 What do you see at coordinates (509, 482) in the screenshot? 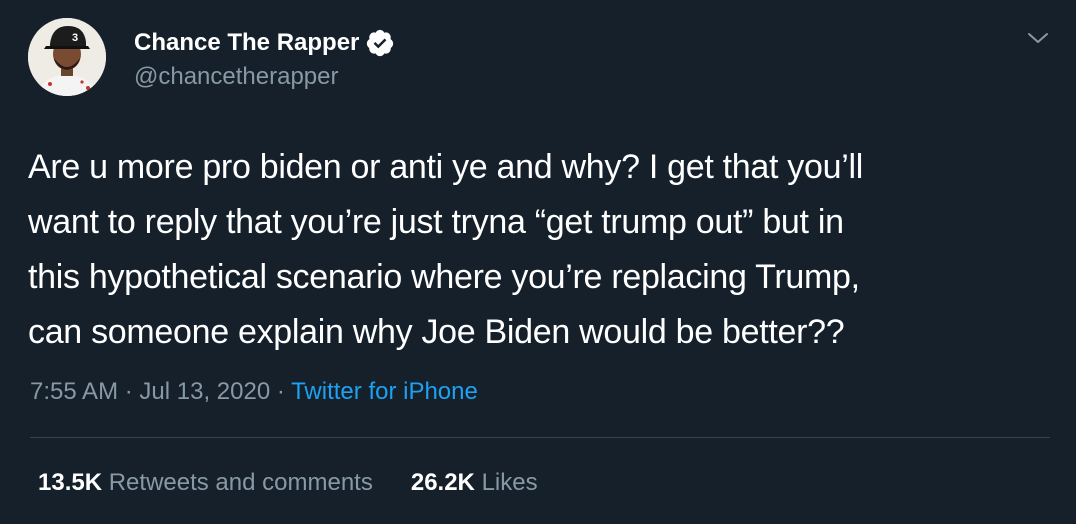
I see `likes-label: Likes` at bounding box center [509, 482].